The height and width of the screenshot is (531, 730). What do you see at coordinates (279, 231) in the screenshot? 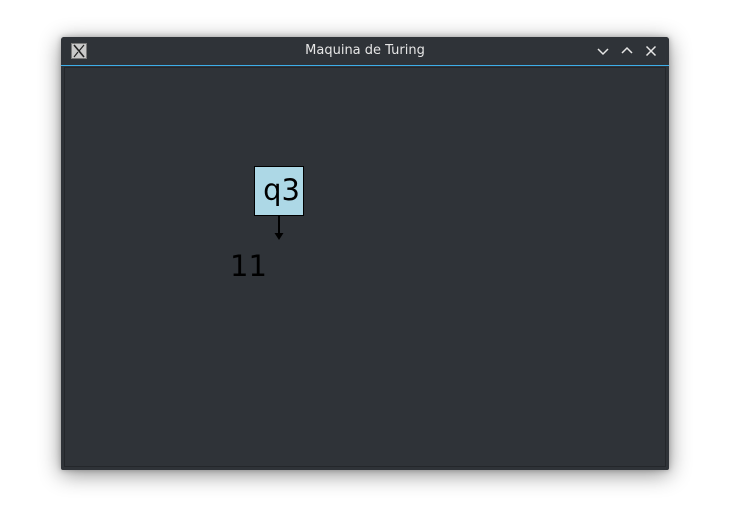
I see `arrow-down-icon` at bounding box center [279, 231].